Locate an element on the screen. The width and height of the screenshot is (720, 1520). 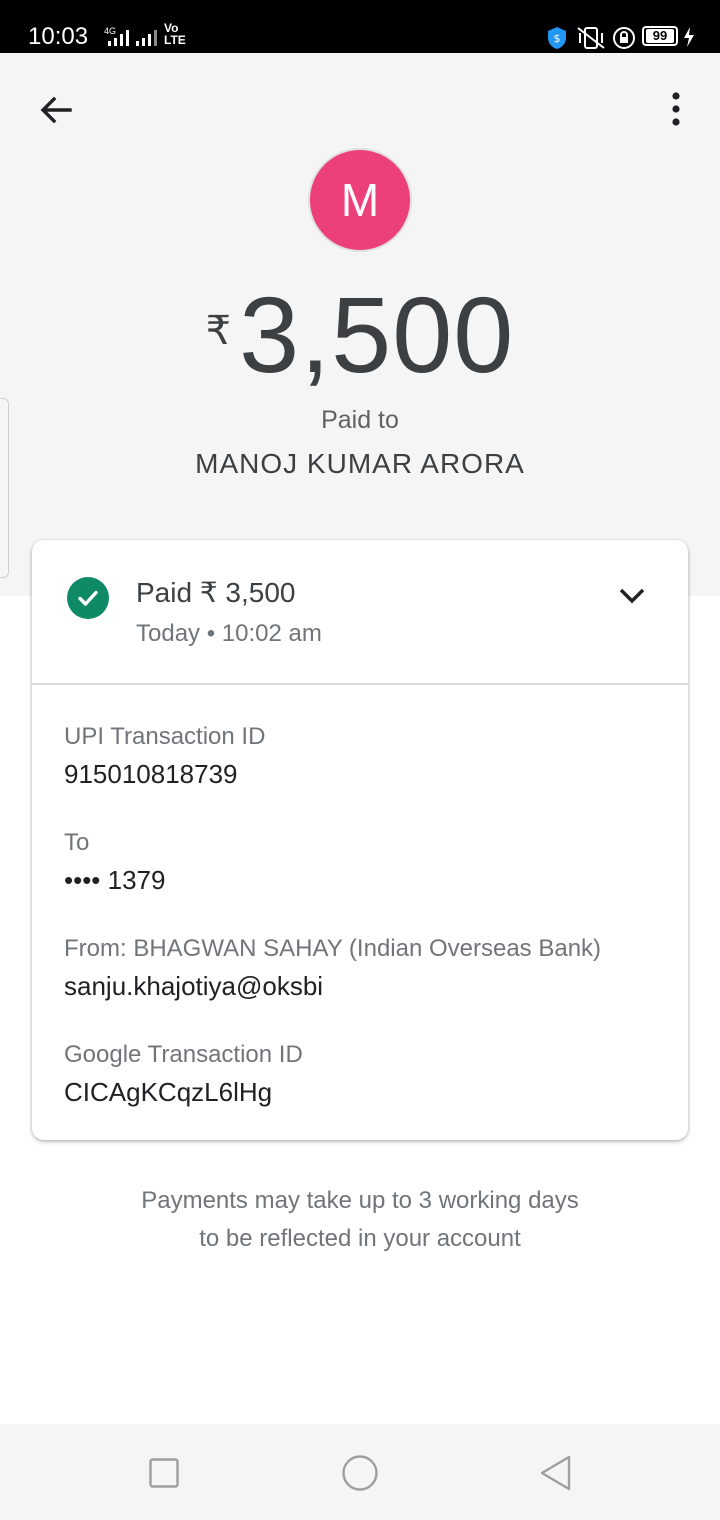
from-upi-id-value: sanju.khajotiya@oksbi is located at coordinates (194, 986).